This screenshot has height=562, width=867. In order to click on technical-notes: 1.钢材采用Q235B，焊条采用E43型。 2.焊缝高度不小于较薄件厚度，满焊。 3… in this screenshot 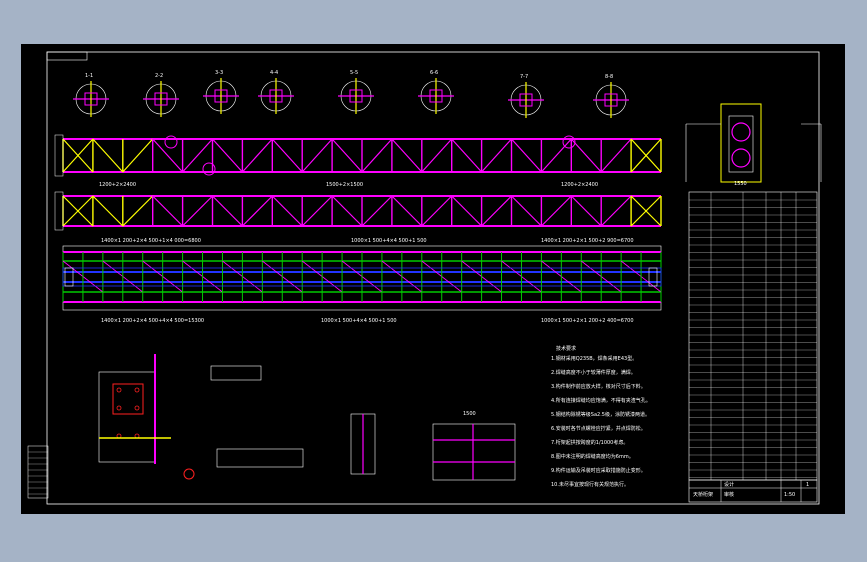, I will do `click(601, 421)`.